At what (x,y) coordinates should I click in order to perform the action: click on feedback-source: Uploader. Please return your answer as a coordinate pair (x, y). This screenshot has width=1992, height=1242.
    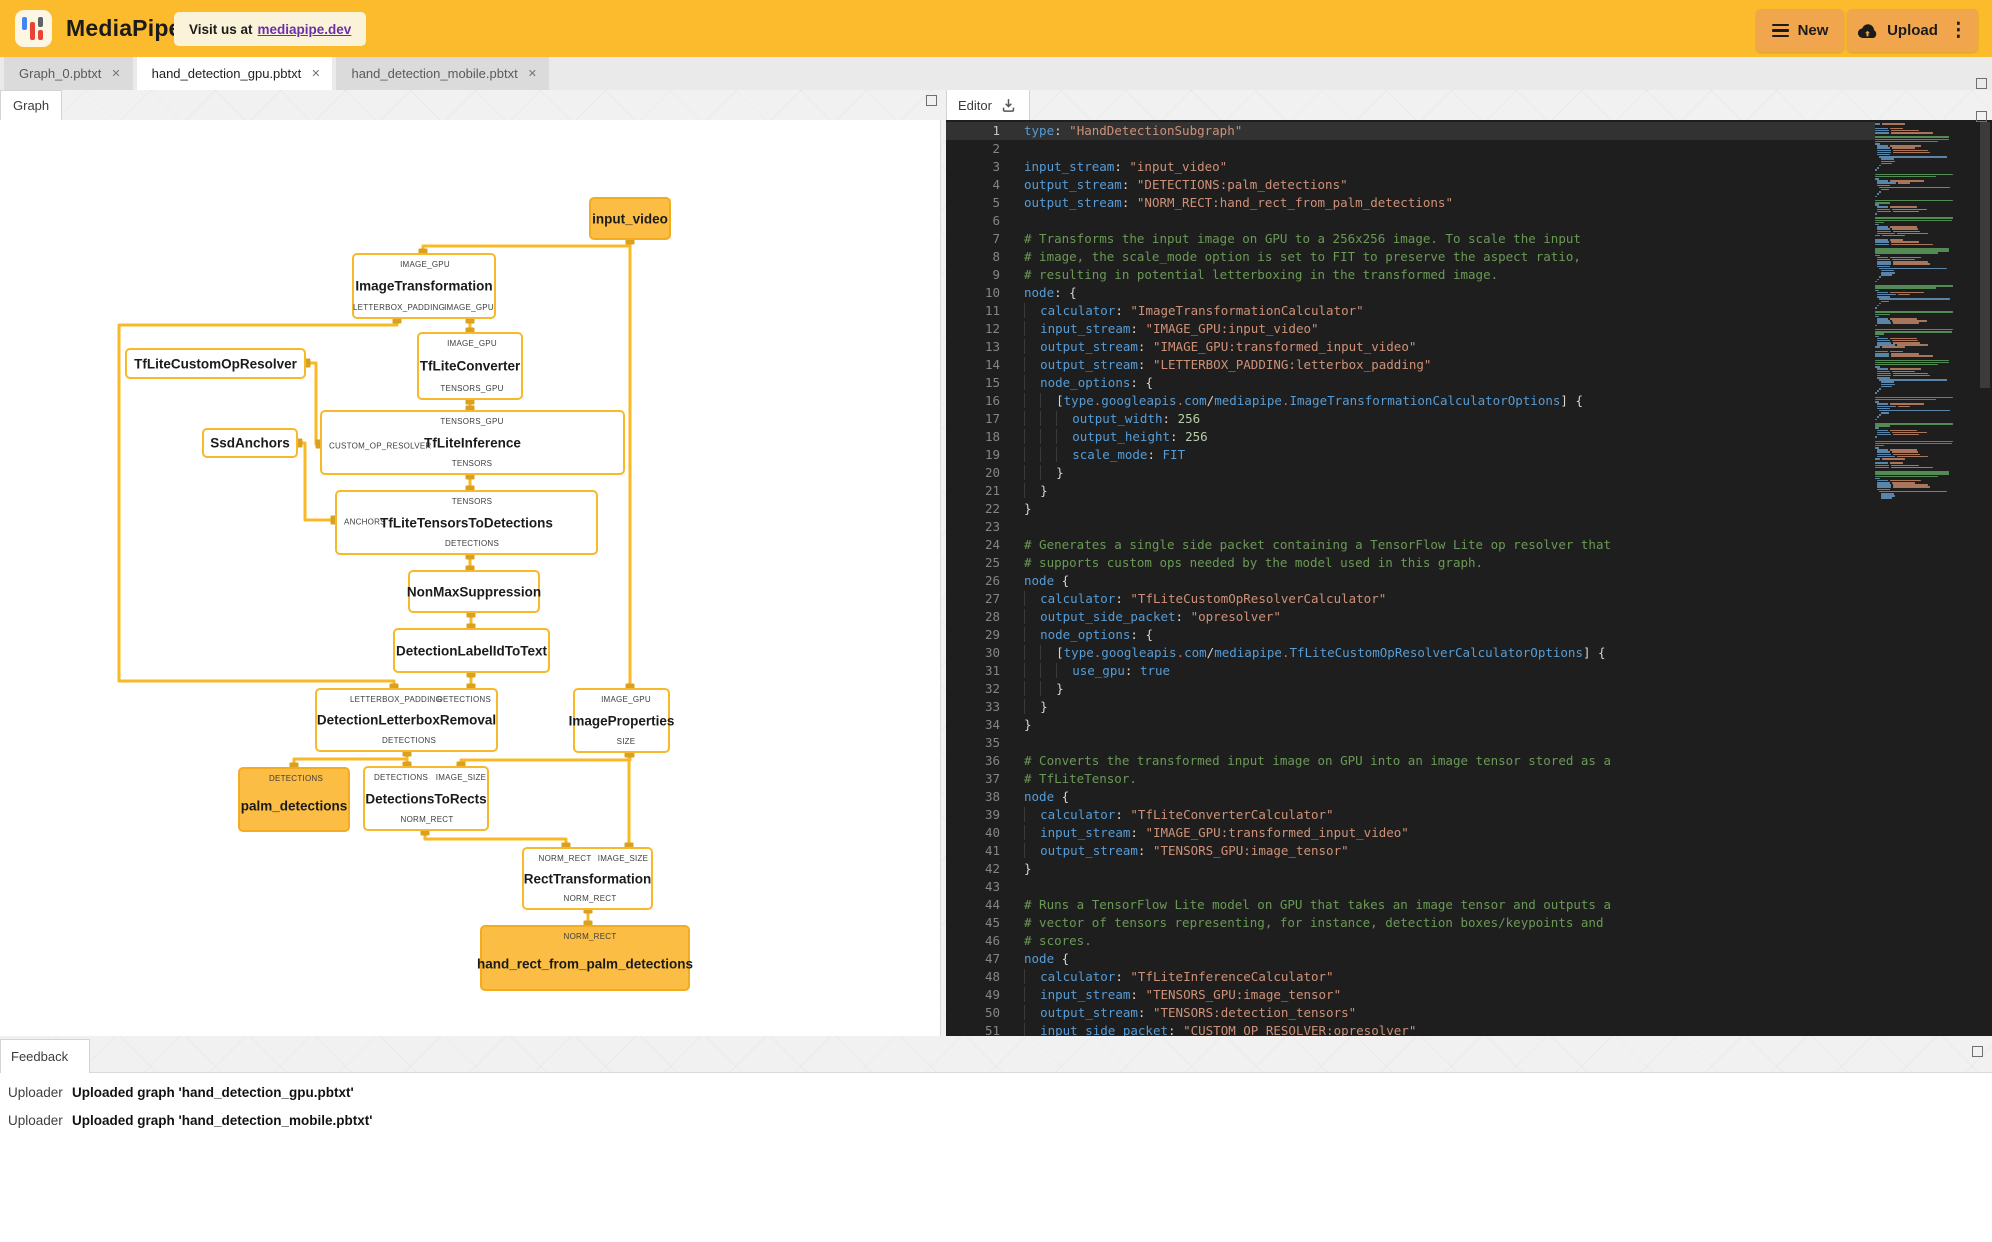
    Looking at the image, I should click on (35, 1120).